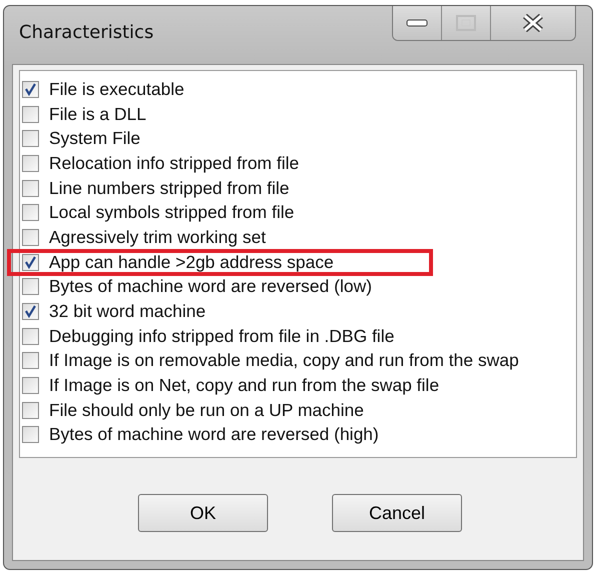  I want to click on window-title: Characteristics, so click(86, 32).